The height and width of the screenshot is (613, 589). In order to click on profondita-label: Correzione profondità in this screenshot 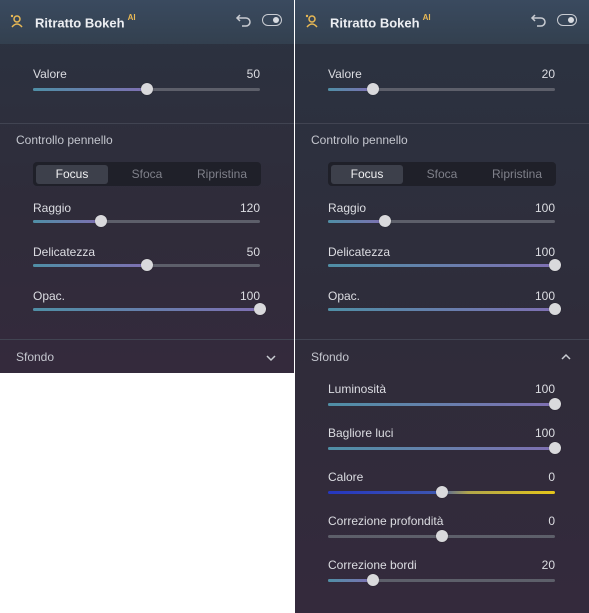, I will do `click(386, 521)`.